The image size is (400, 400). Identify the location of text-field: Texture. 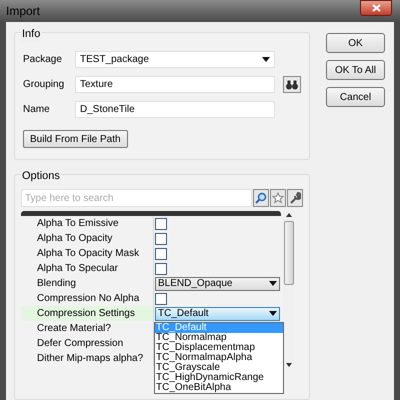
(175, 84).